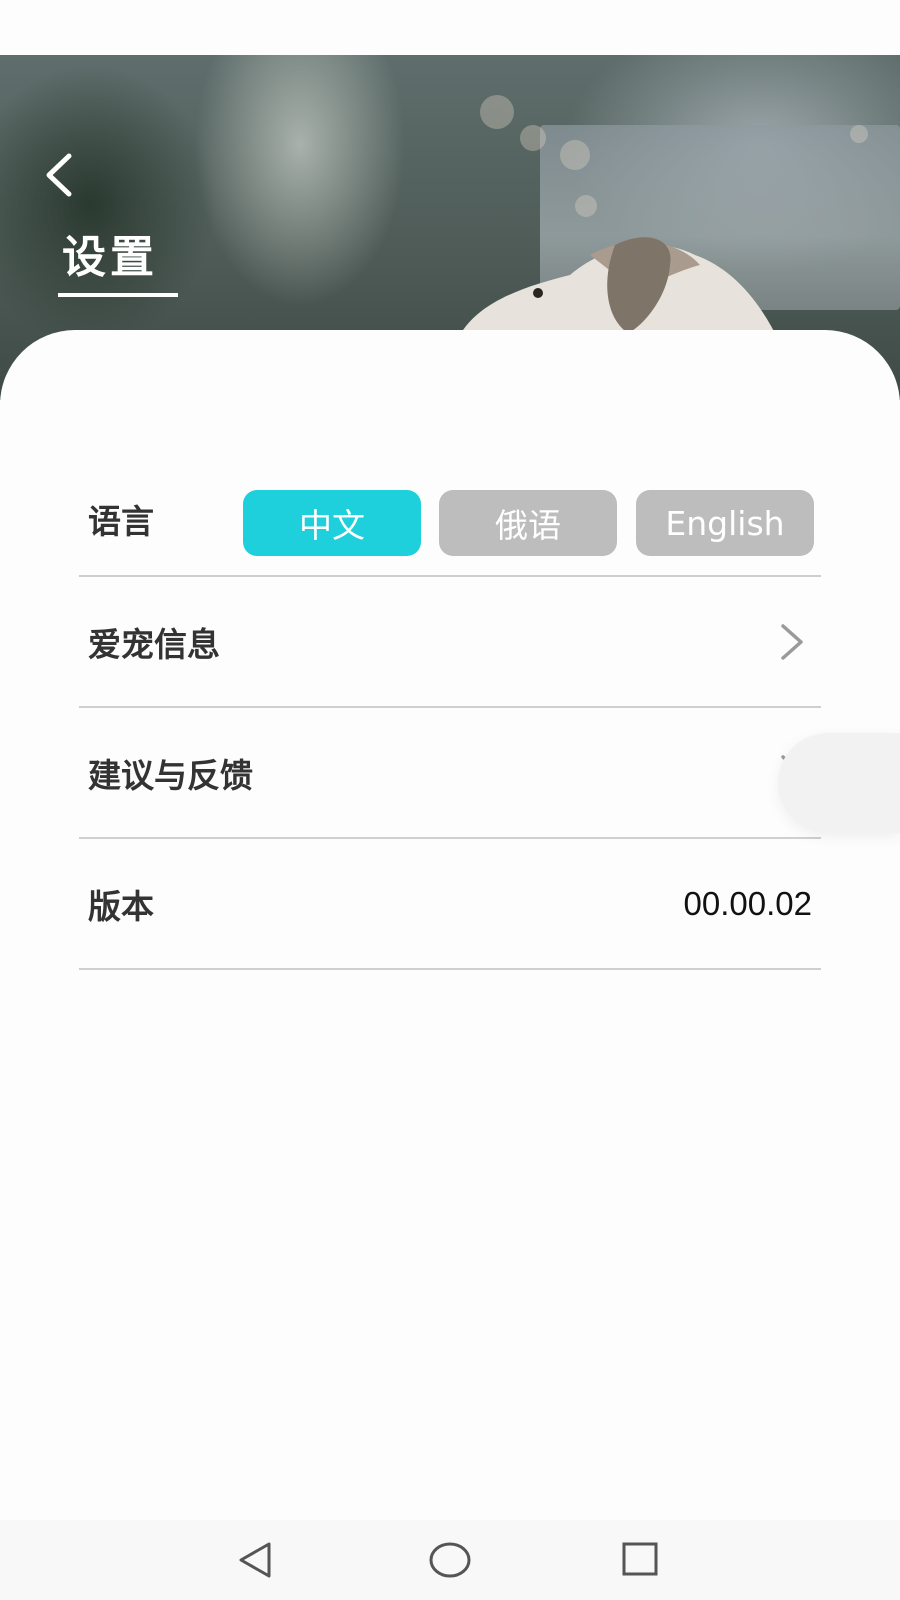 Image resolution: width=900 pixels, height=1600 pixels. Describe the element at coordinates (450, 27) in the screenshot. I see `status-bar` at that location.